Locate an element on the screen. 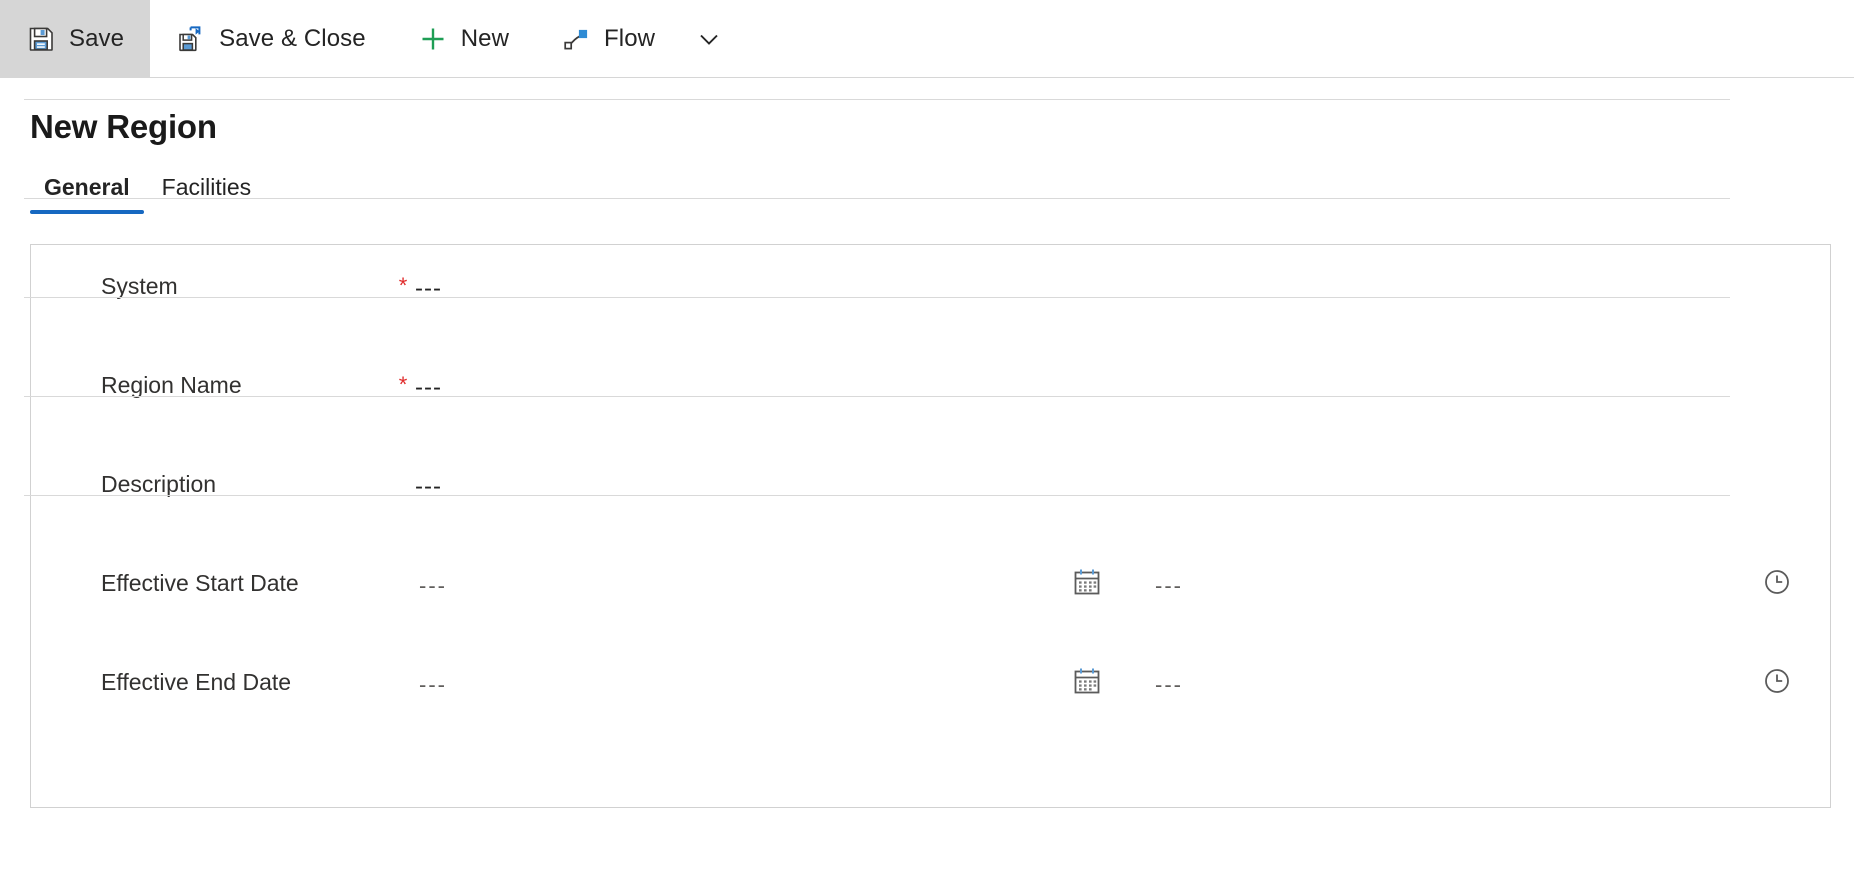 The height and width of the screenshot is (871, 1854). field-row-system: System * --- is located at coordinates (930, 294).